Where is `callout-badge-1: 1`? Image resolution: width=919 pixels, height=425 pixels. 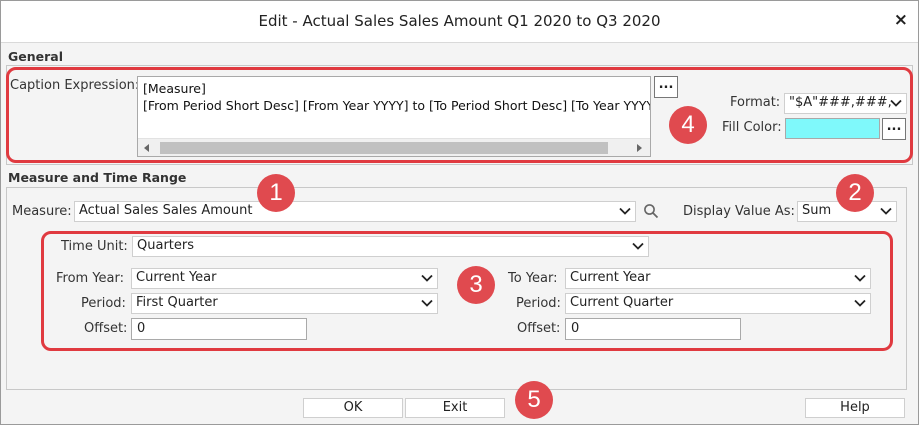 callout-badge-1: 1 is located at coordinates (276, 193).